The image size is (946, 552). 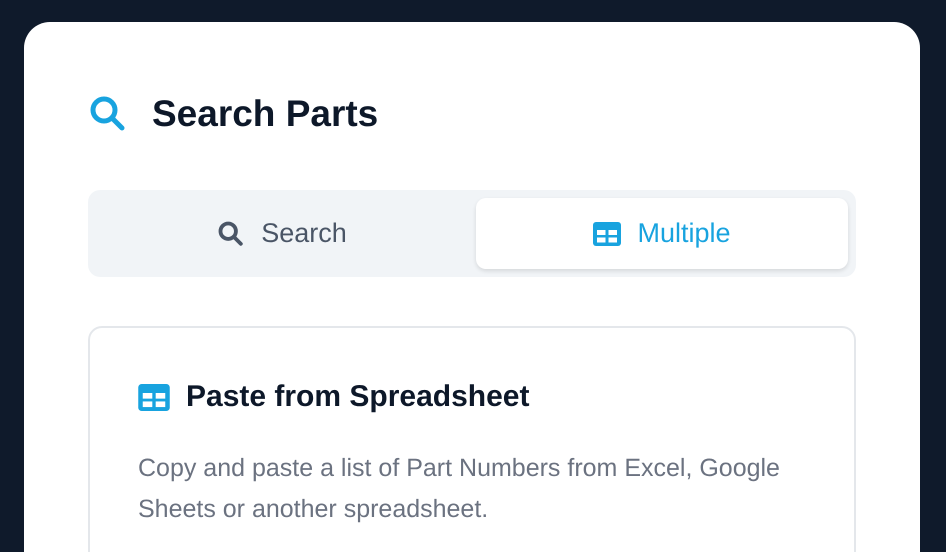 What do you see at coordinates (265, 114) in the screenshot?
I see `page-title: Search Parts` at bounding box center [265, 114].